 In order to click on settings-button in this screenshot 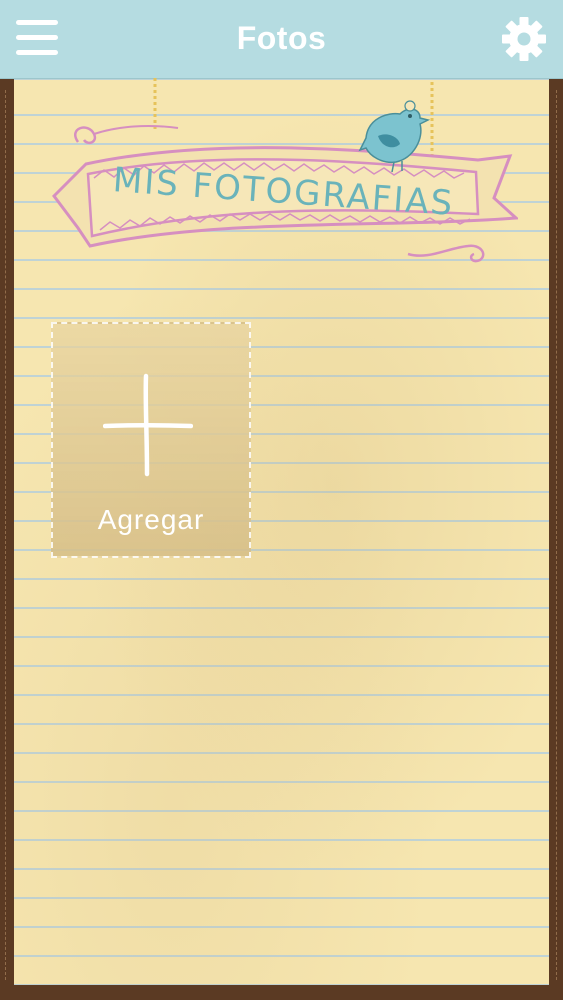, I will do `click(524, 39)`.